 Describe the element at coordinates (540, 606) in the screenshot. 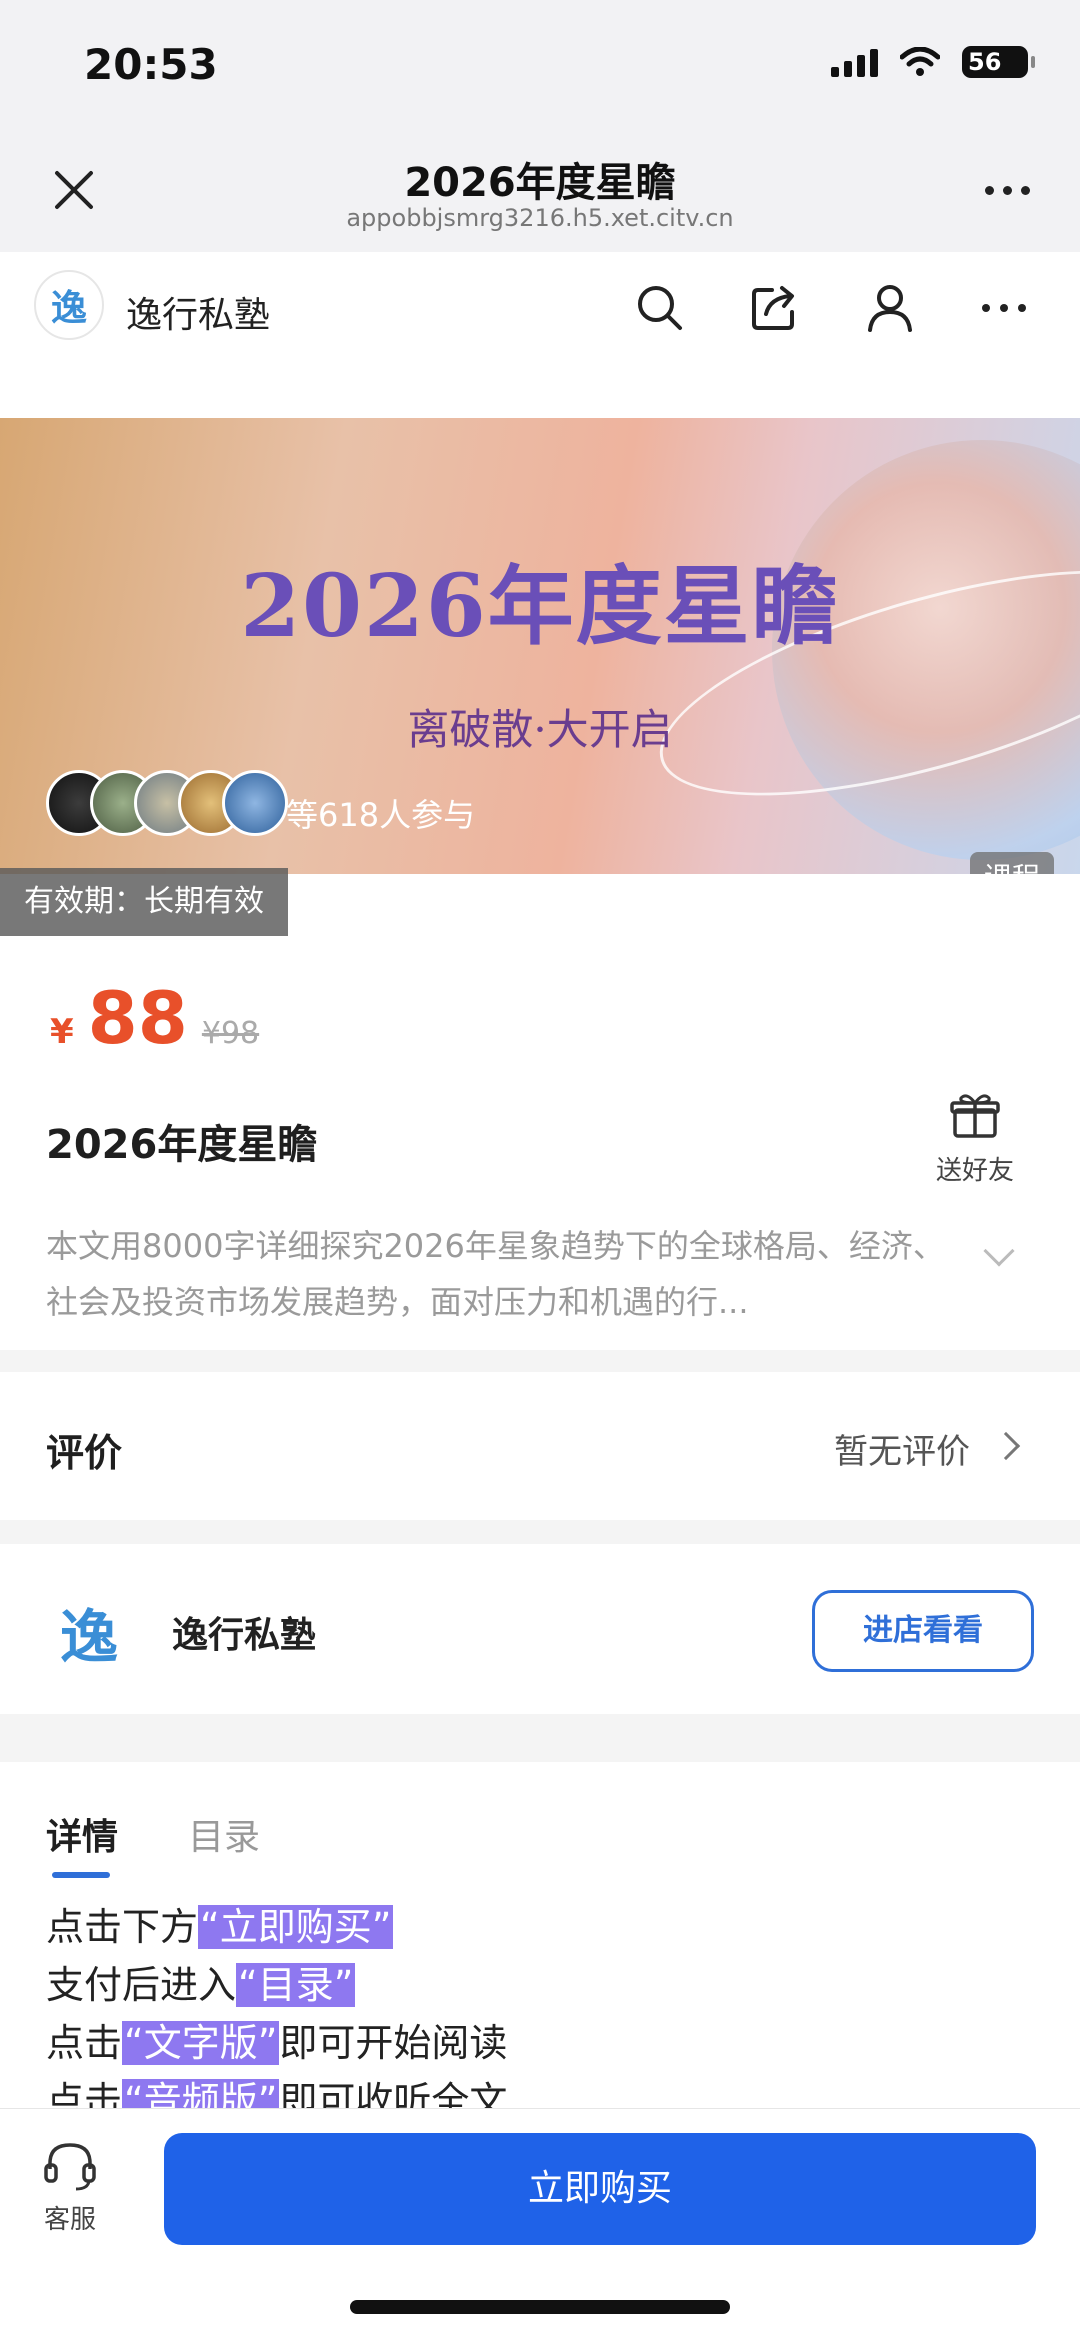

I see `banner-title: 2026年度星瞻` at that location.